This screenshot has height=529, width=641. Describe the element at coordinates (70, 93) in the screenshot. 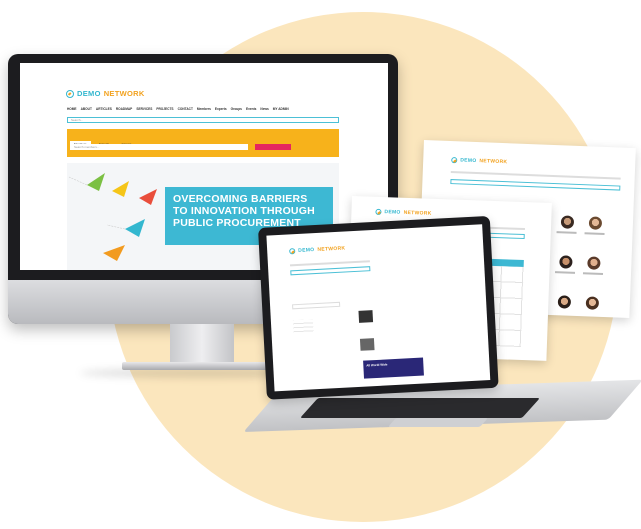

I see `logo-icon` at that location.